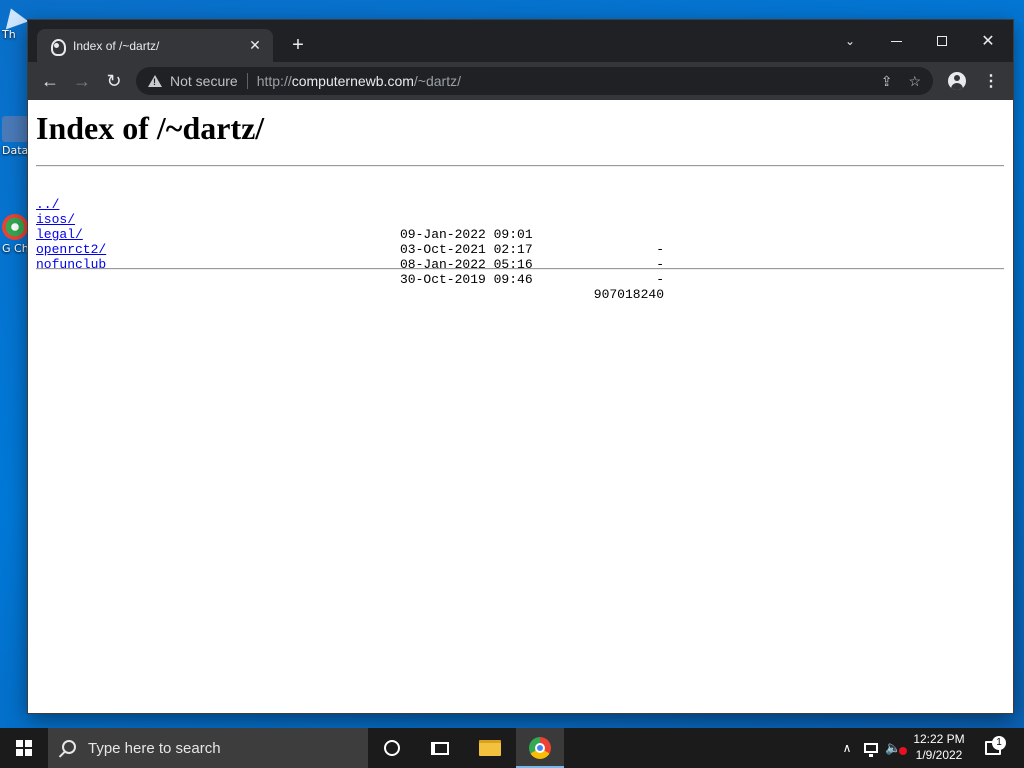 This screenshot has height=768, width=1024. Describe the element at coordinates (82, 81) in the screenshot. I see `forward-button: →` at that location.